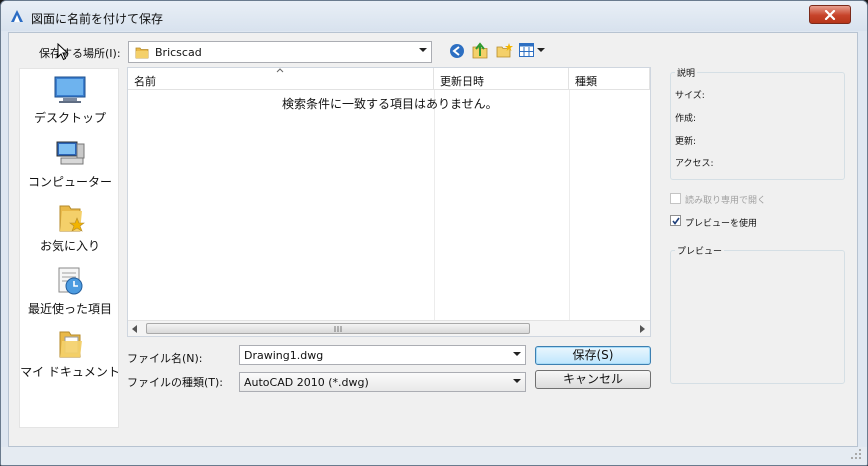 The image size is (868, 466). I want to click on close-icon, so click(830, 15).